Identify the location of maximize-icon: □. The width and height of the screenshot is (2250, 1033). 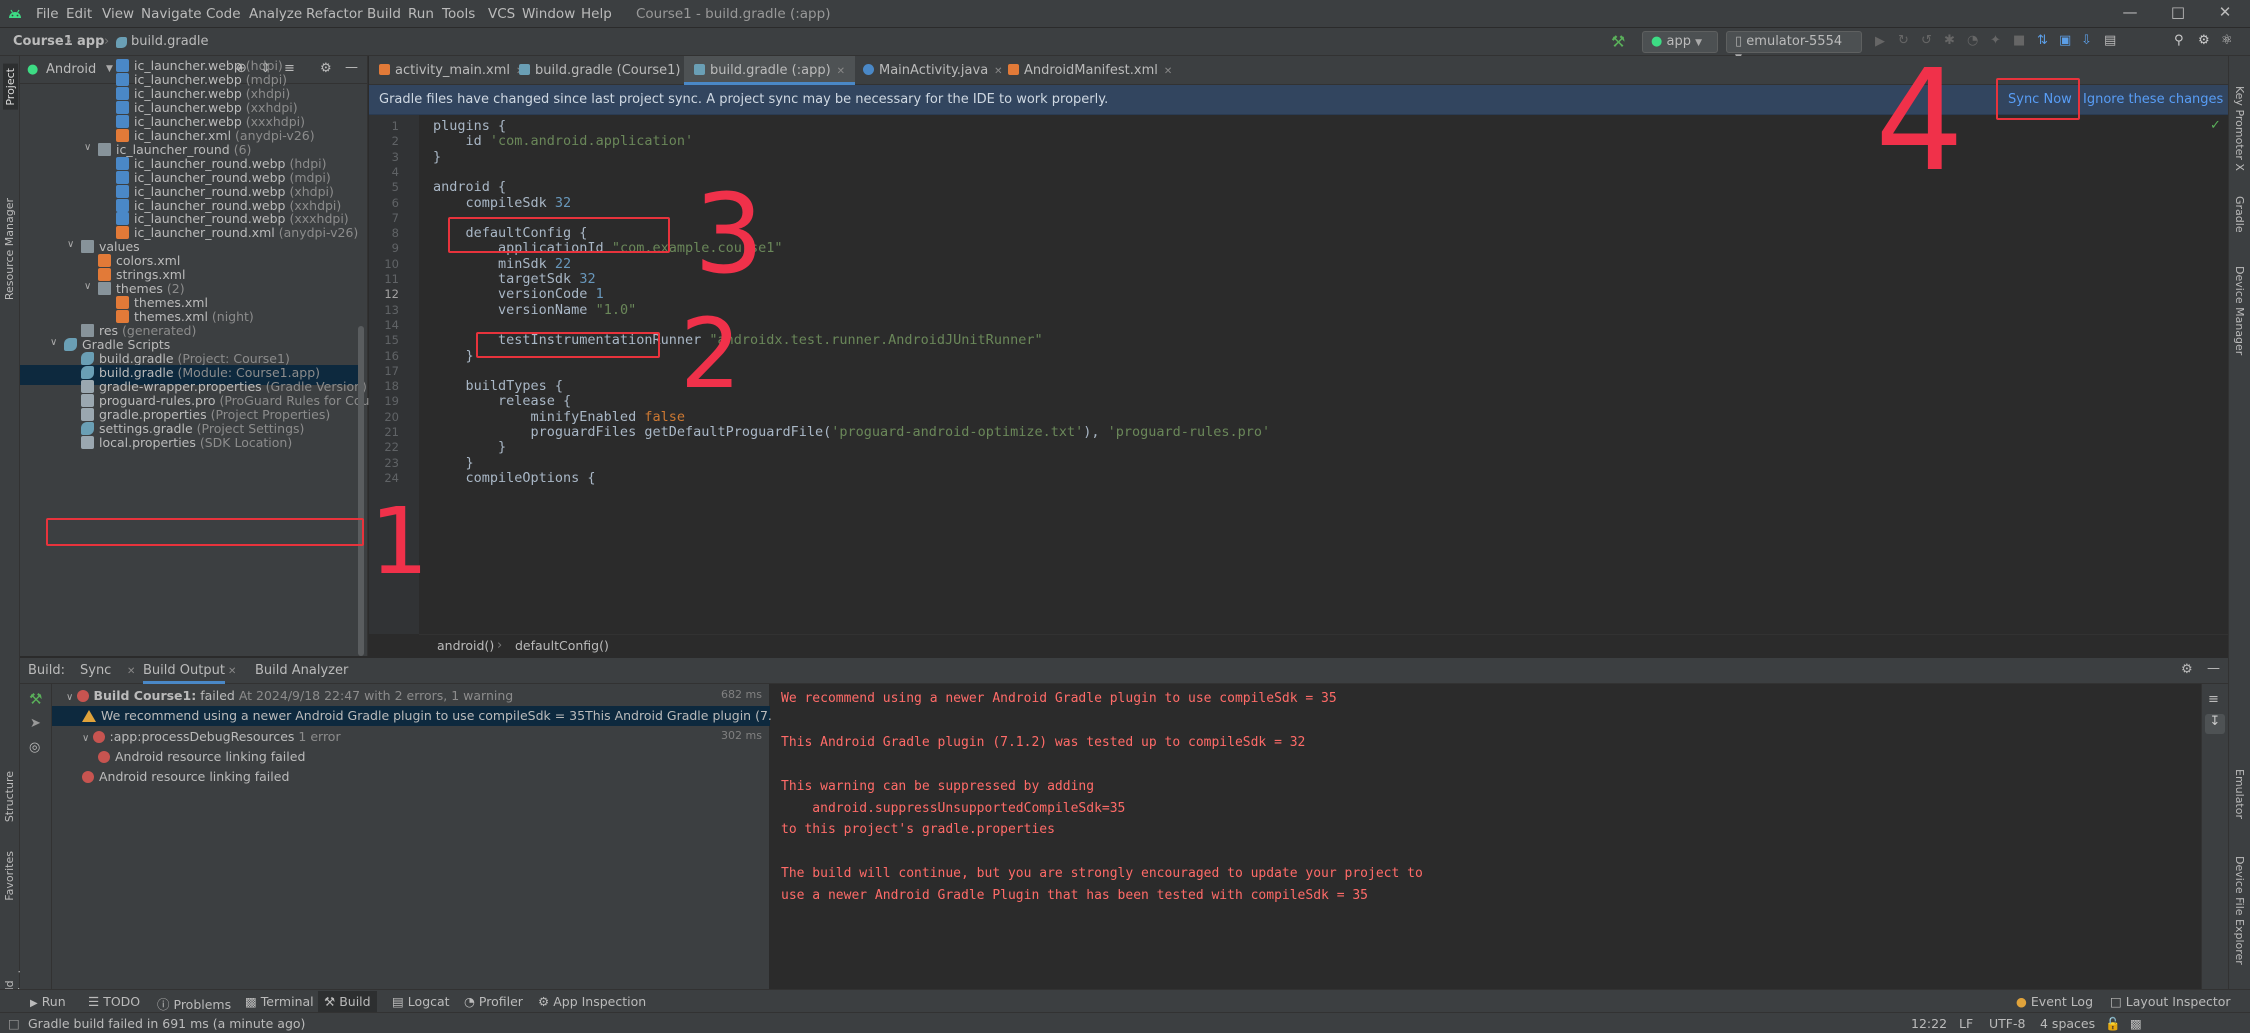
(2178, 14).